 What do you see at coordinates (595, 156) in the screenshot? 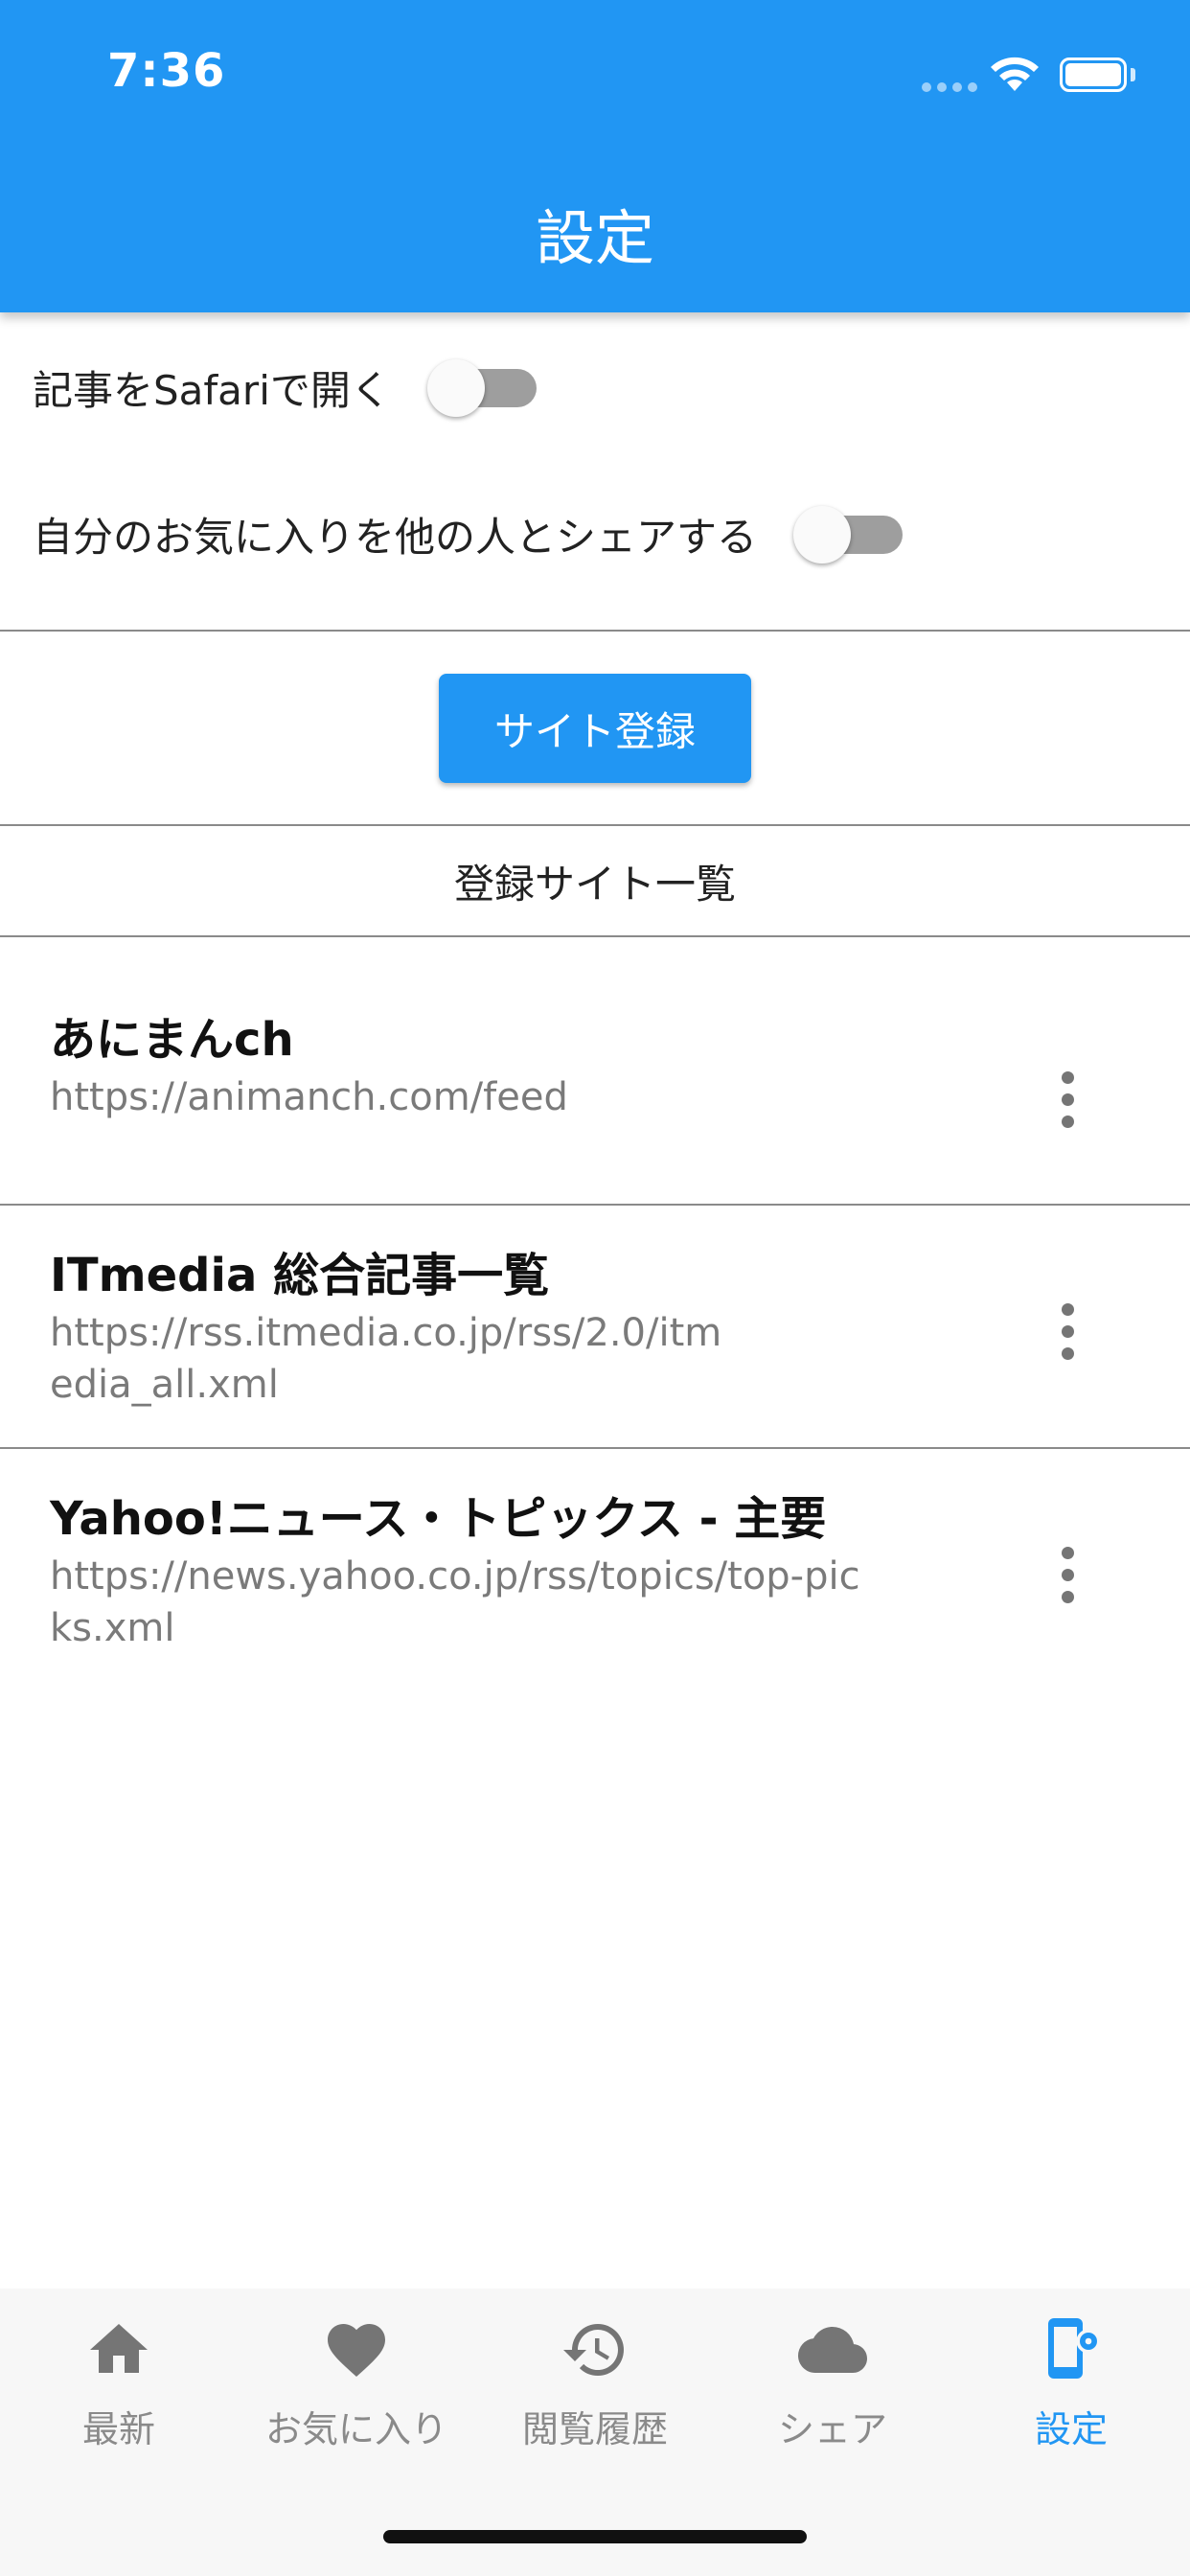
I see `app-bar: 7:36 設定` at bounding box center [595, 156].